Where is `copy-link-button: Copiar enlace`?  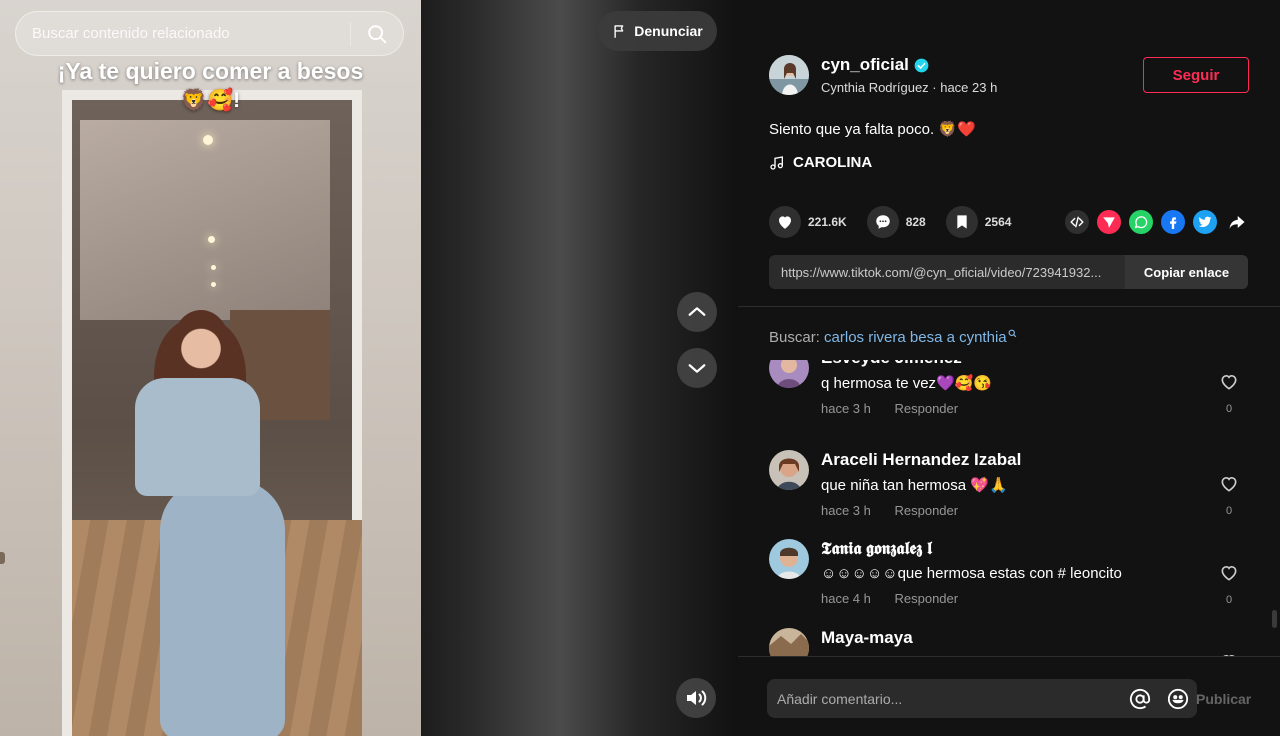 copy-link-button: Copiar enlace is located at coordinates (1186, 272).